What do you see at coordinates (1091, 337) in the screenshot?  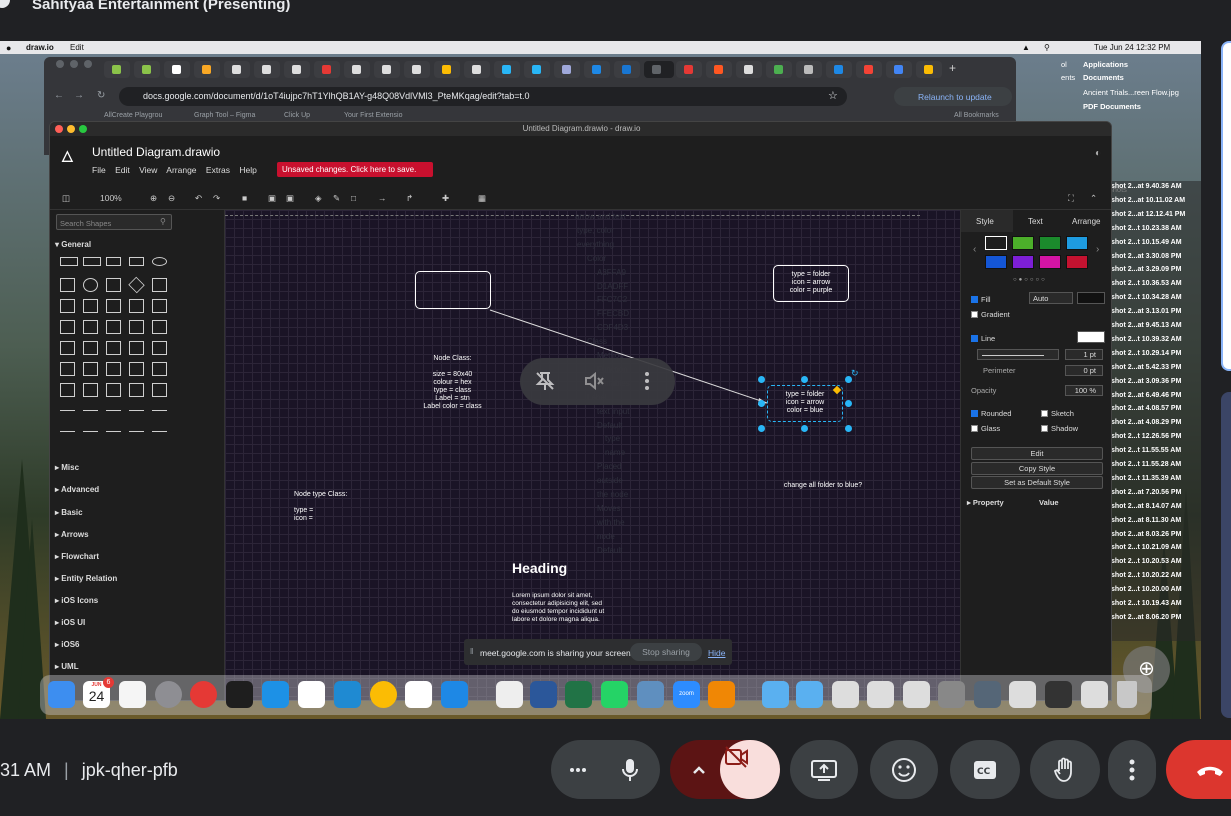 I see `line-color-button` at bounding box center [1091, 337].